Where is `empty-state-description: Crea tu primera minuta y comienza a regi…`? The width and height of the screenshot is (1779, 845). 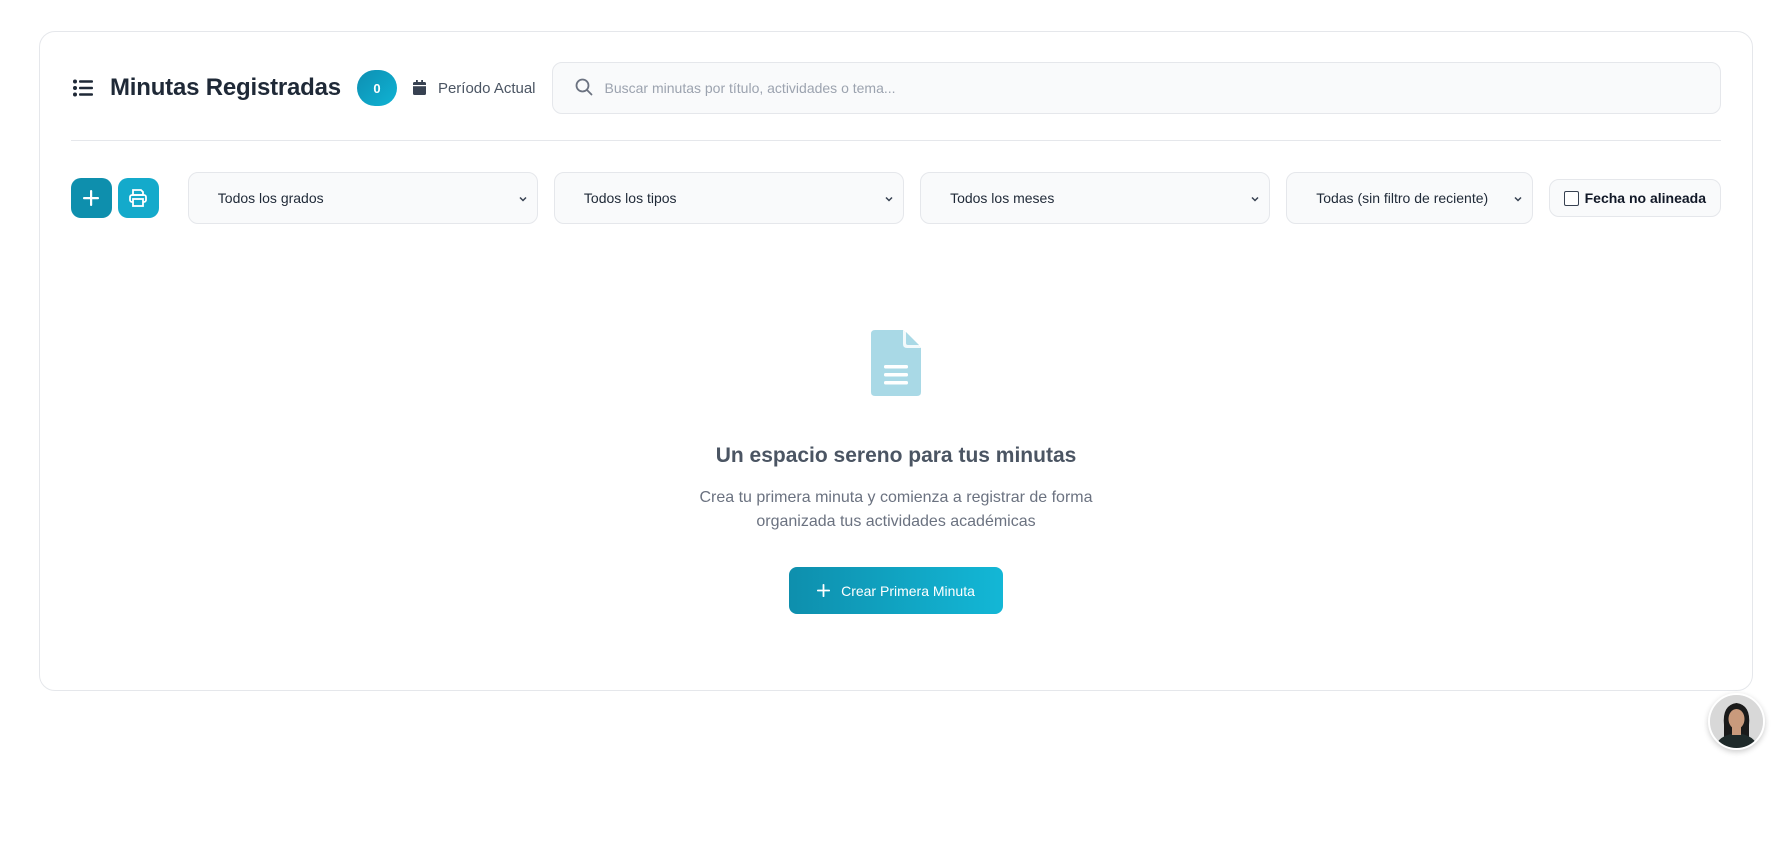 empty-state-description: Crea tu primera minuta y comienza a regi… is located at coordinates (896, 510).